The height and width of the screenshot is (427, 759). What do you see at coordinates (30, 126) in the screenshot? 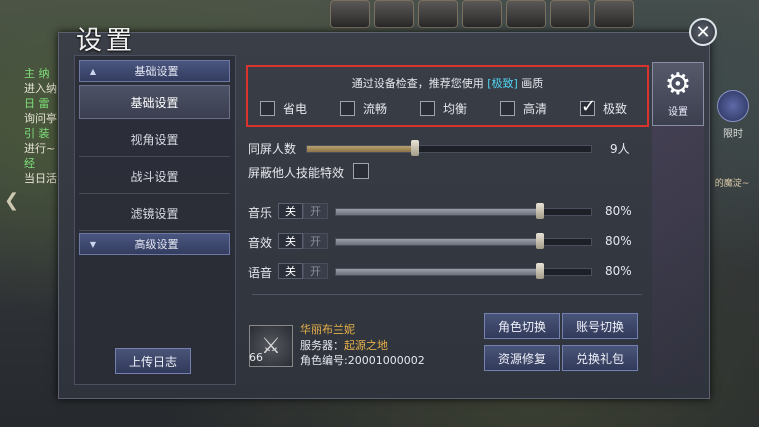
I see `quest-tracker: 主 纳 进入纳 日 雷 询问亭 引 装 进行~ 经 当日活` at bounding box center [30, 126].